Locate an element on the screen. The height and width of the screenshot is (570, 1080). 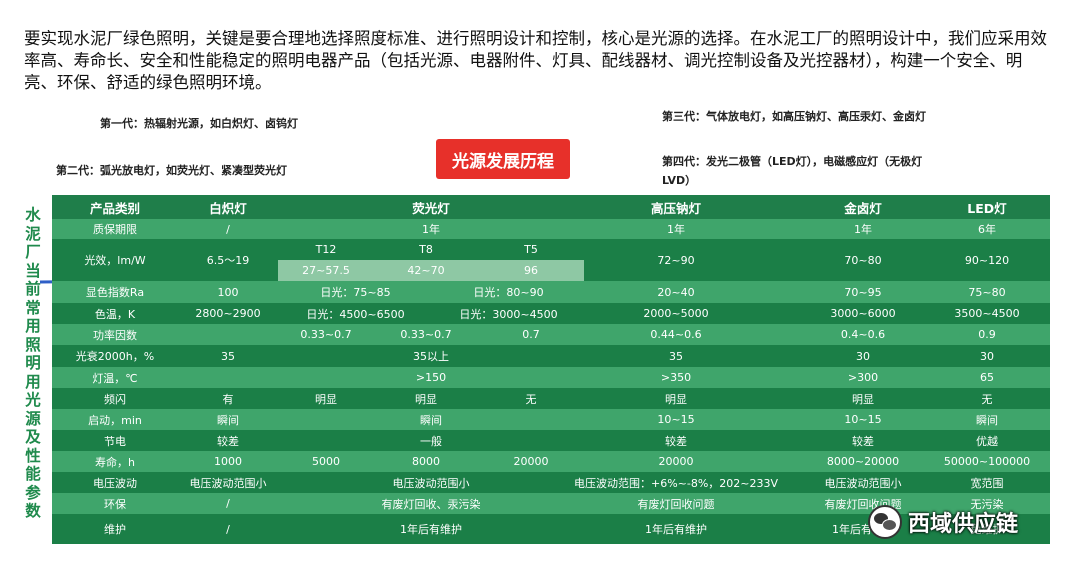
table-cell: 3500~4500 is located at coordinates (987, 313).